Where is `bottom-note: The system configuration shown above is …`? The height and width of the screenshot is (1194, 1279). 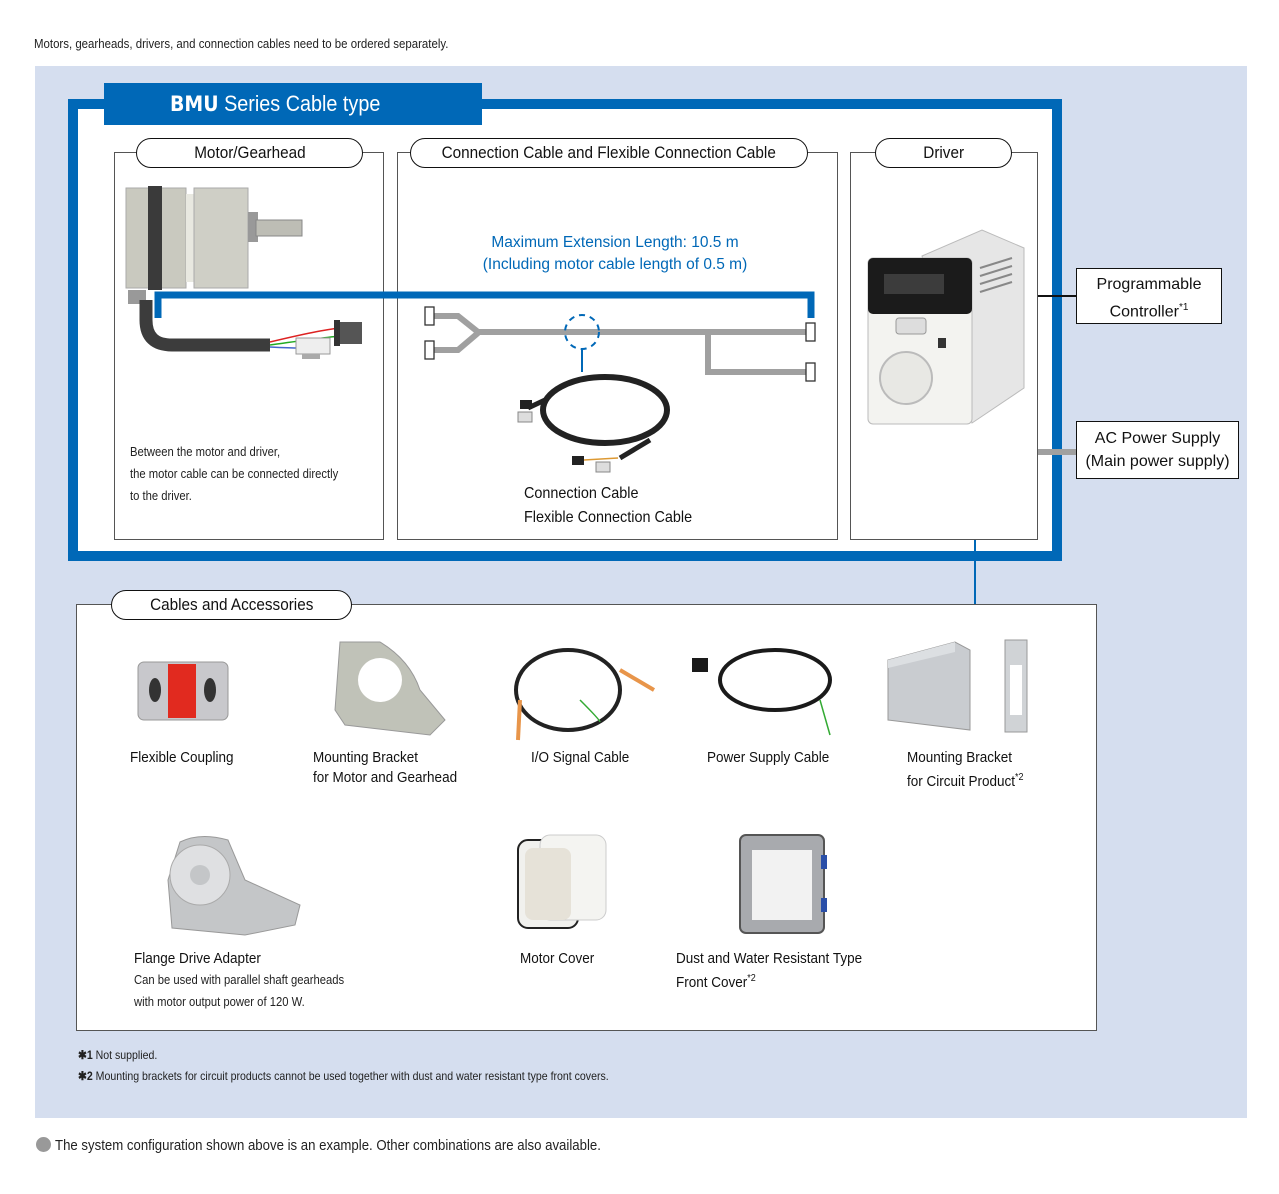 bottom-note: The system configuration shown above is … is located at coordinates (355, 1145).